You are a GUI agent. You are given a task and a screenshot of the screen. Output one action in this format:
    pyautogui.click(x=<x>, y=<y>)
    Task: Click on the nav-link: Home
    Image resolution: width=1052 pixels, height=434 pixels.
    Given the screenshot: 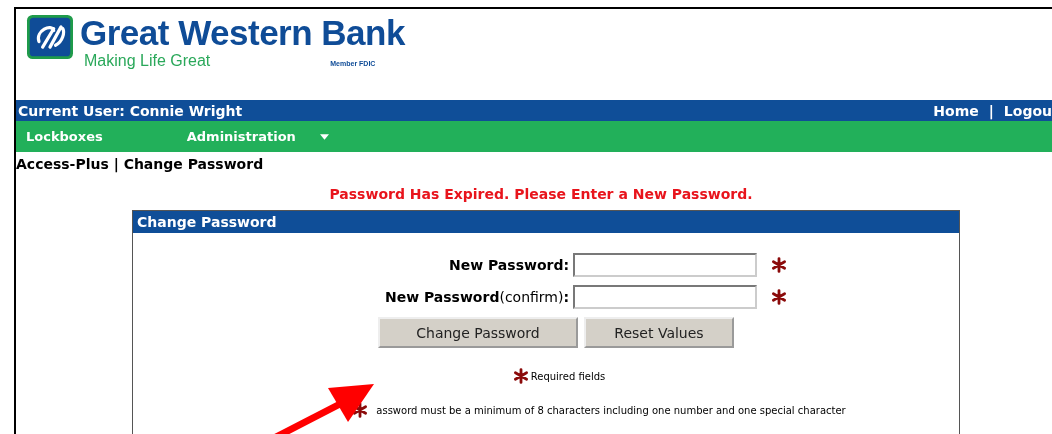 What is the action you would take?
    pyautogui.click(x=956, y=110)
    